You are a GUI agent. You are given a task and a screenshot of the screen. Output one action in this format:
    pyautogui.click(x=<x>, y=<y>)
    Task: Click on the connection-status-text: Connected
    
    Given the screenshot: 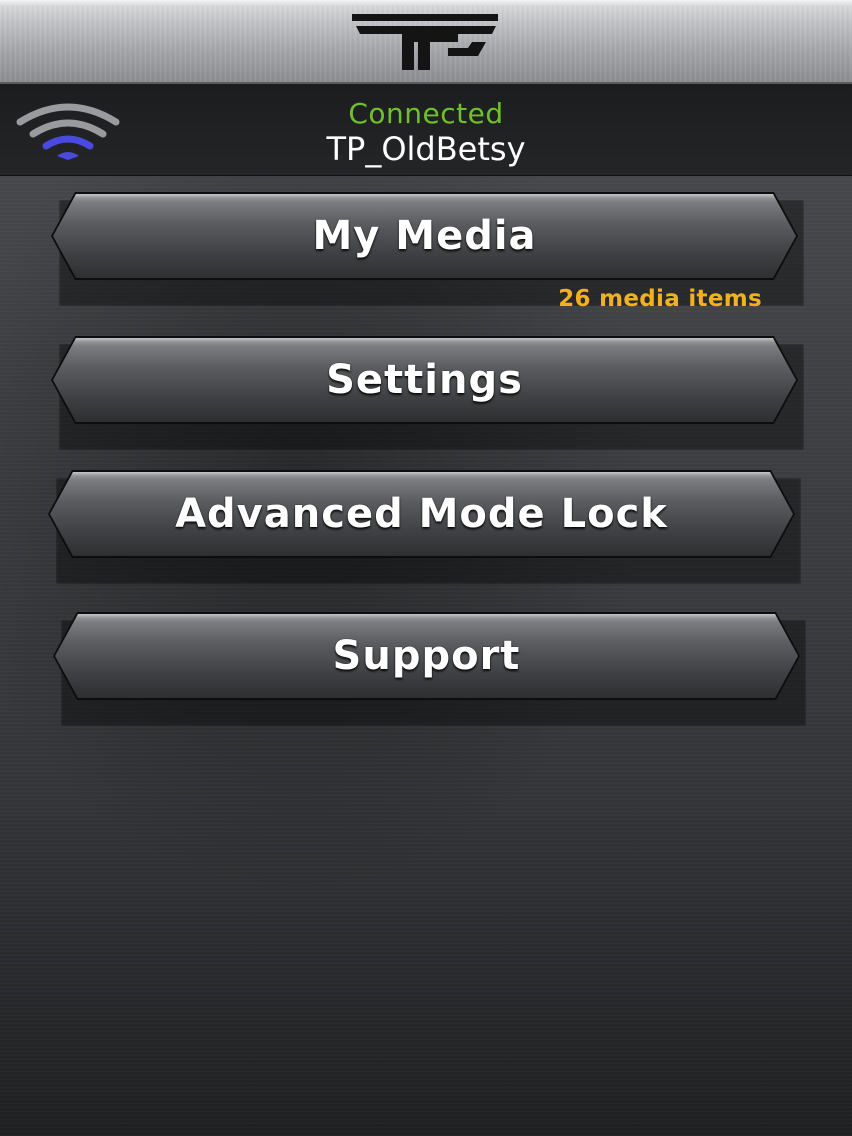 What is the action you would take?
    pyautogui.click(x=426, y=113)
    